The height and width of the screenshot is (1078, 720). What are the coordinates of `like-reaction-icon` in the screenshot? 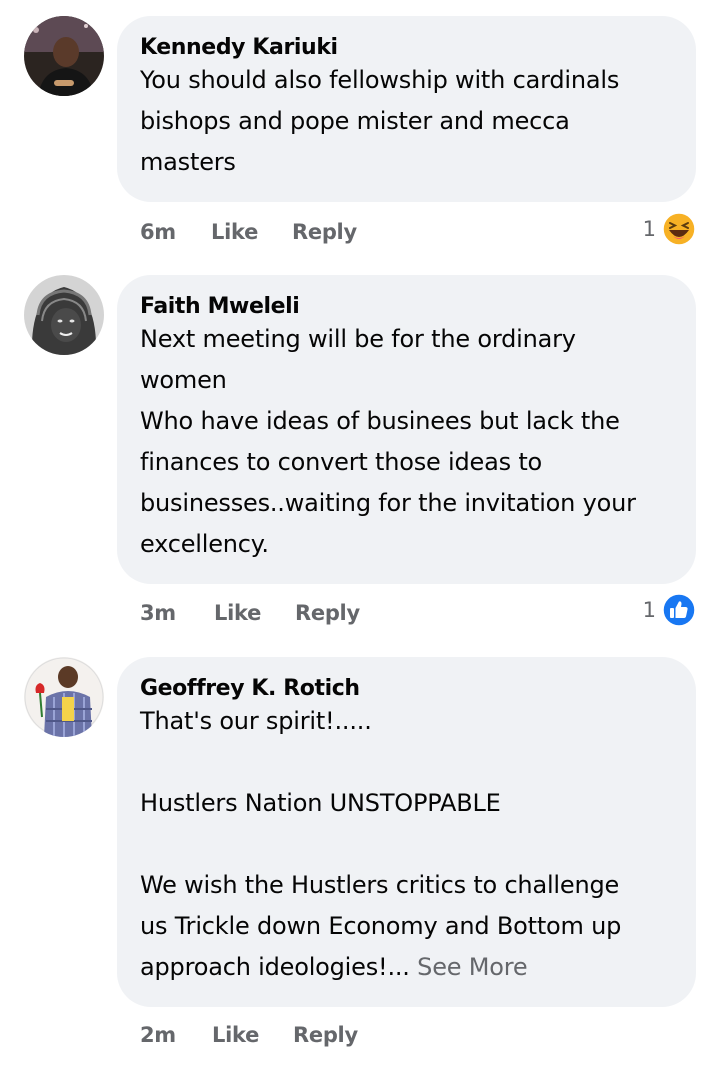 It's located at (679, 610).